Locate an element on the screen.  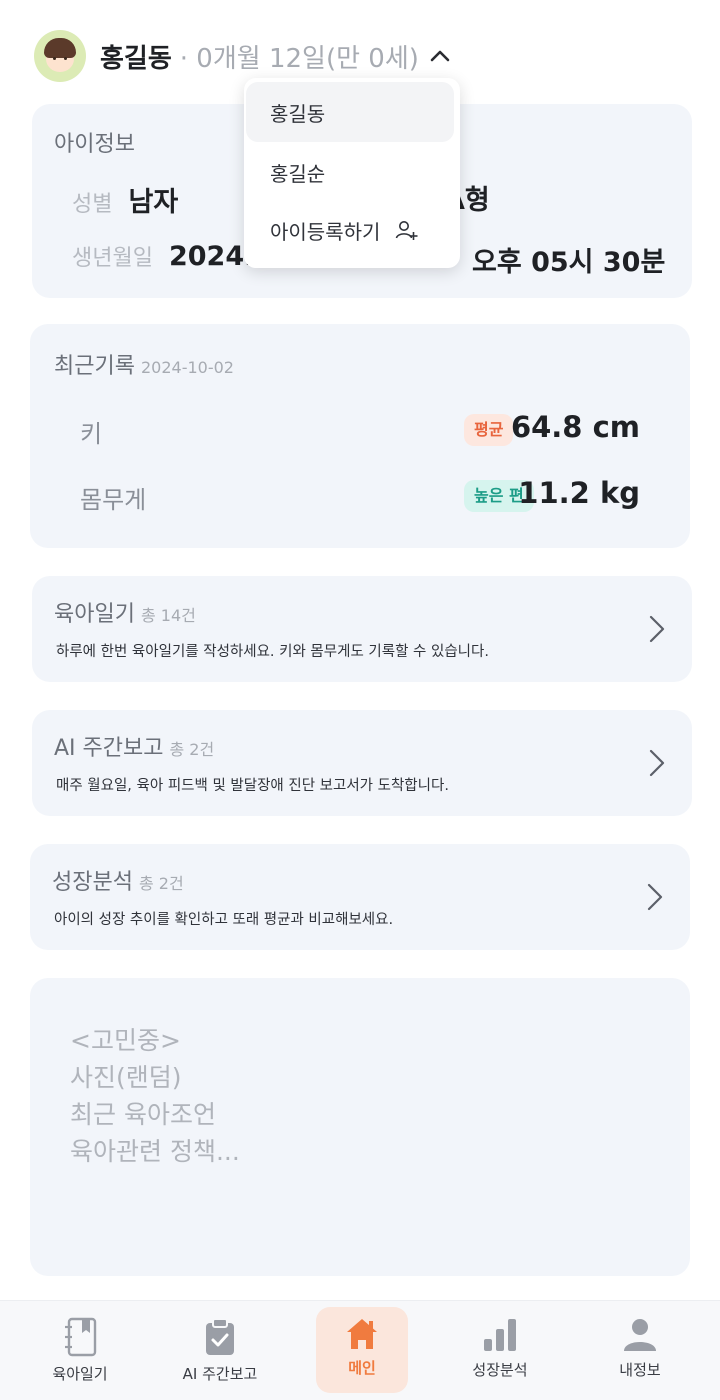
growth-analysis-card: 성장분석 총 2건 아이의 성장 추이를 확인하고 또래 평균과 비교해보세요. is located at coordinates (360, 897).